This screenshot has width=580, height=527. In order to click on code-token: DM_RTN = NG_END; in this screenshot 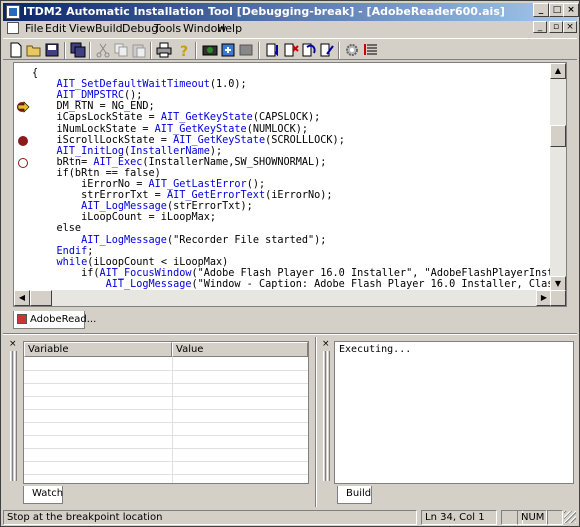, I will do `click(93, 107)`.